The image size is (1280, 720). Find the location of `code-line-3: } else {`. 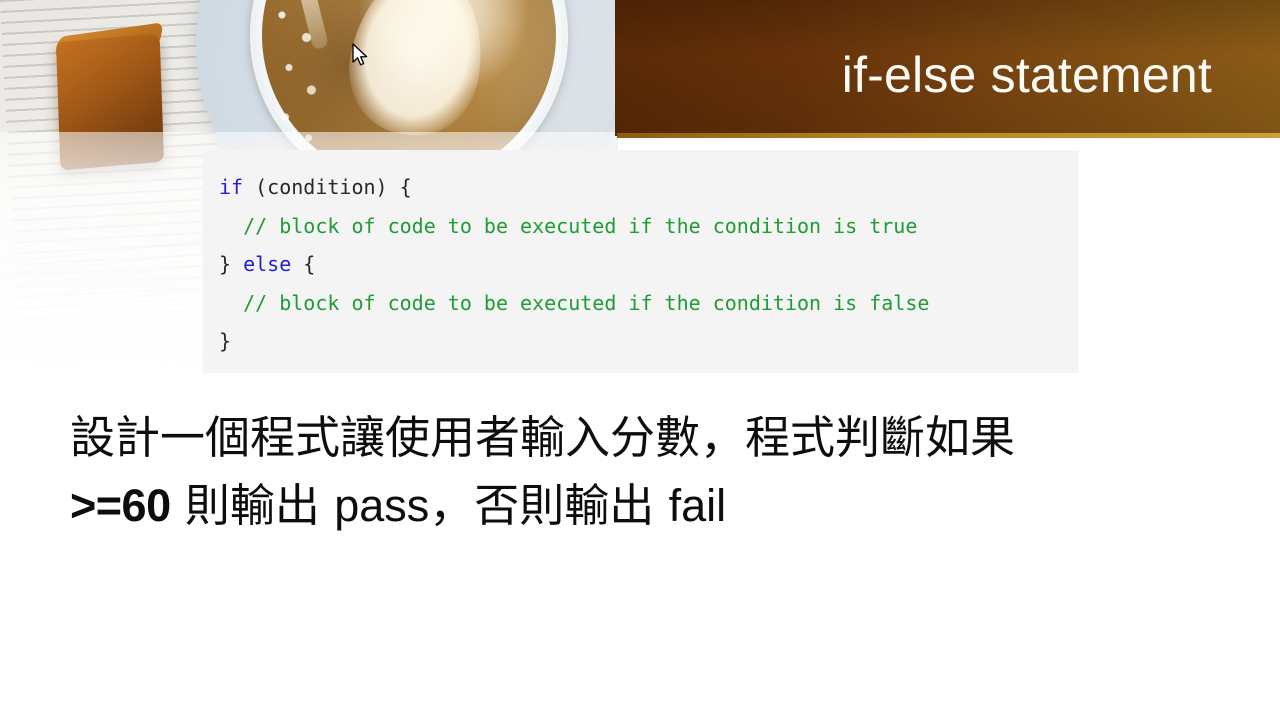

code-line-3: } else { is located at coordinates (641, 264).